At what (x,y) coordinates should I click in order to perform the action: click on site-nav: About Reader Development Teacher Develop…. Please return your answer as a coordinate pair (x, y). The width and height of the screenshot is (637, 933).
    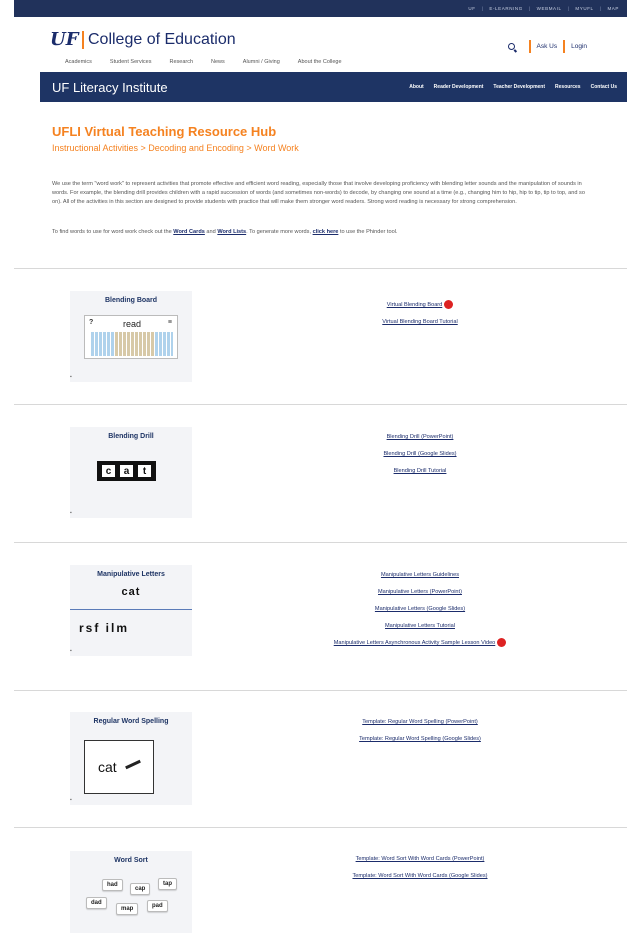
    Looking at the image, I should click on (513, 87).